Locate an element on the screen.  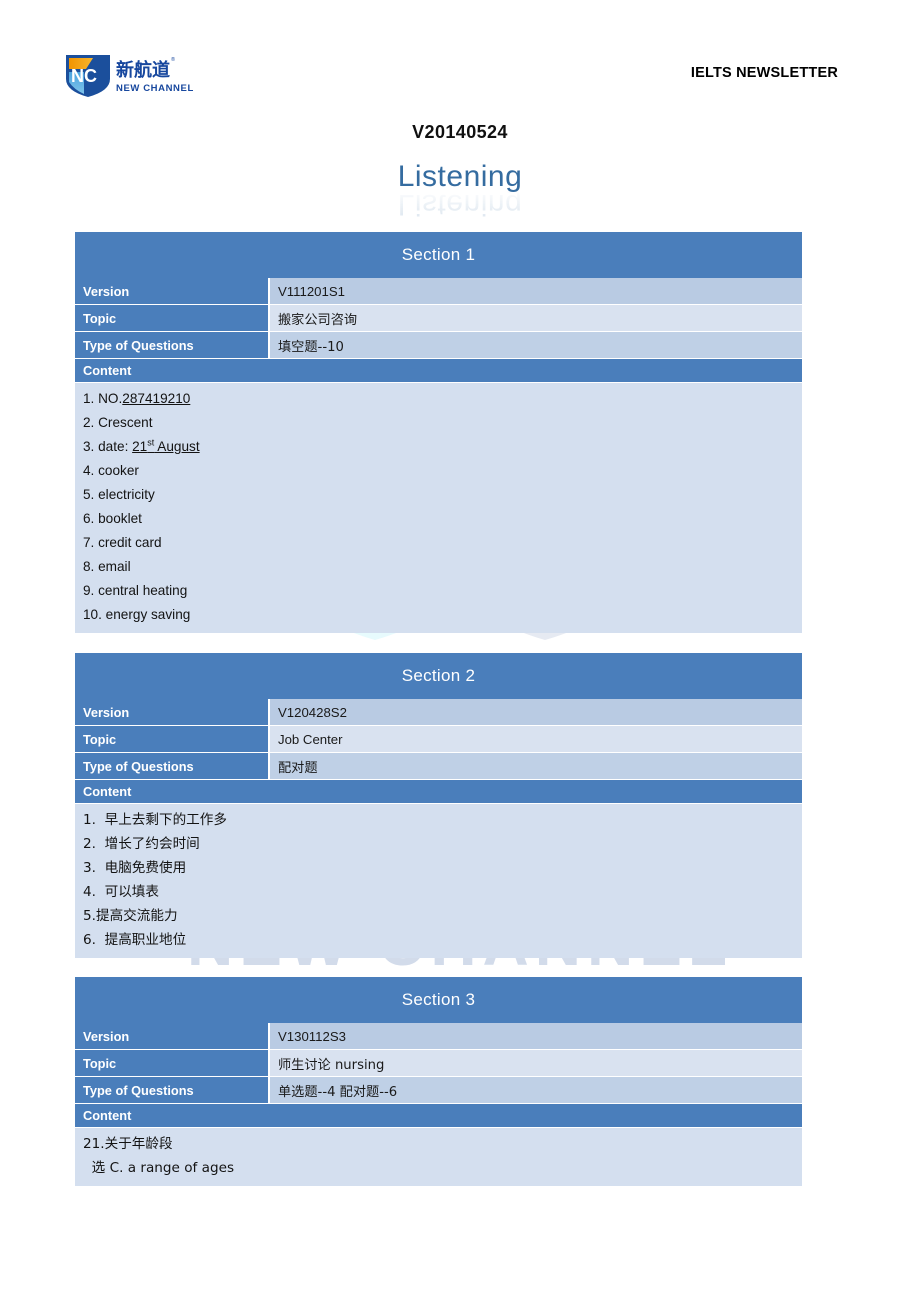
table-row-topic: Topic 师生讨论 nursing is located at coordinates (438, 1063).